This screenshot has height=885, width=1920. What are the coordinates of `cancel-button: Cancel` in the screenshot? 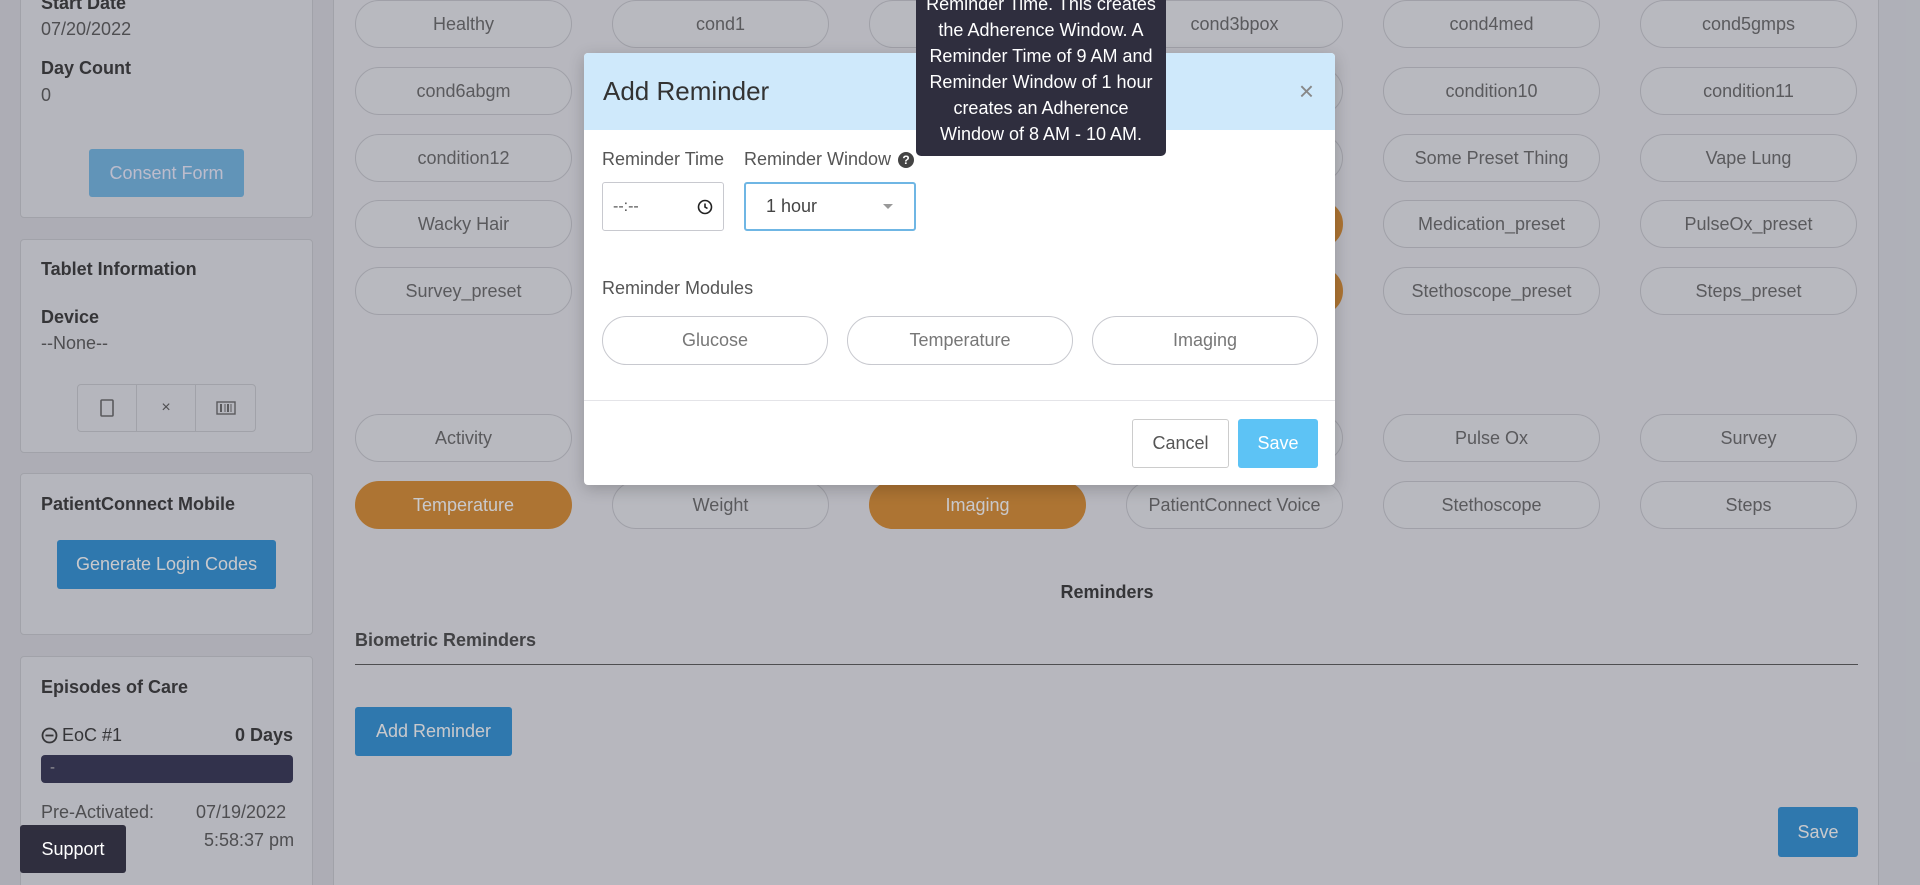 It's located at (1180, 443).